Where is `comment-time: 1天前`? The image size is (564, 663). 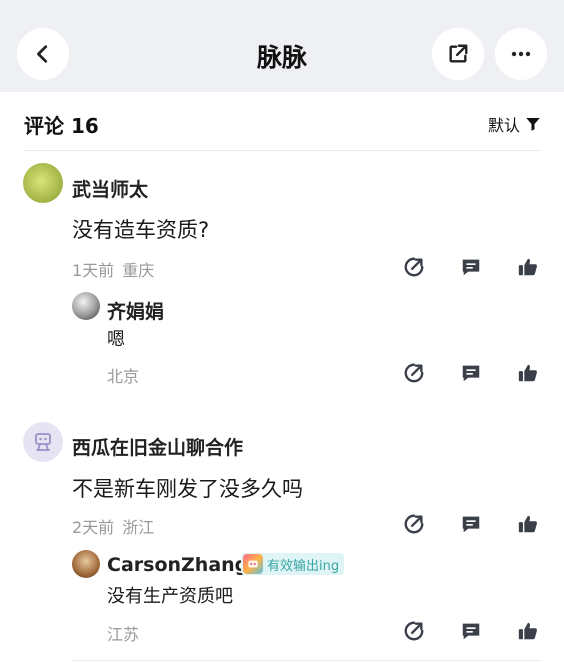
comment-time: 1天前 is located at coordinates (93, 270).